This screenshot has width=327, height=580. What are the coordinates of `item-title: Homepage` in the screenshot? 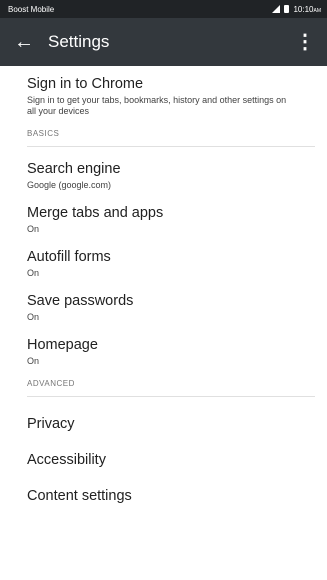 It's located at (62, 345).